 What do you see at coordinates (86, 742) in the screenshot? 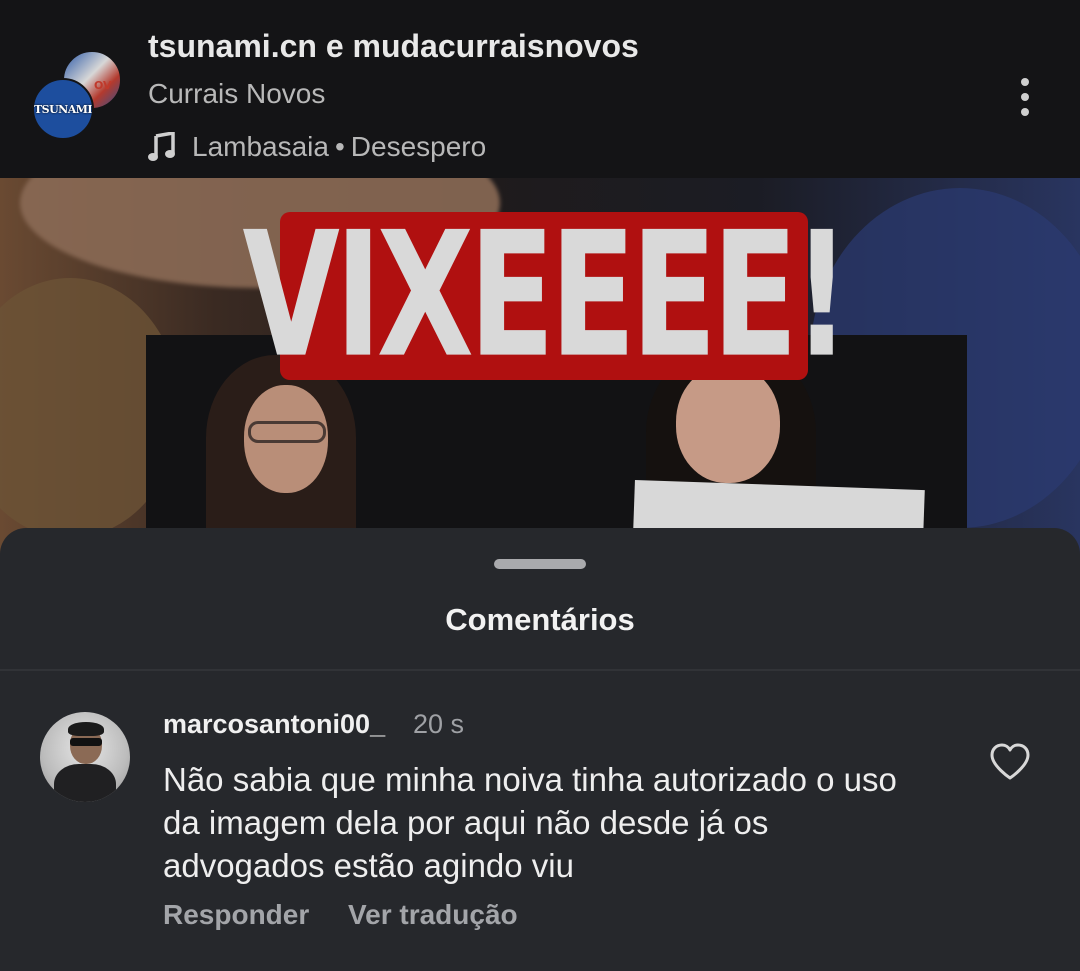
I see `avatar-sunglasses` at bounding box center [86, 742].